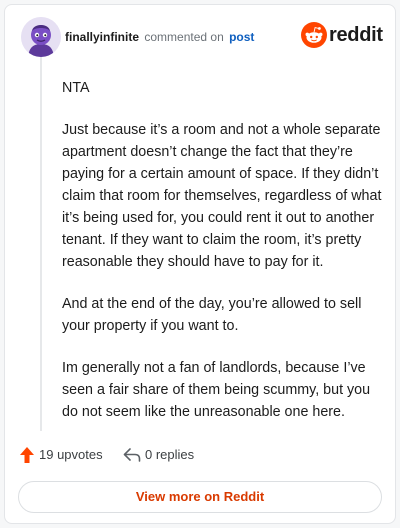  Describe the element at coordinates (184, 37) in the screenshot. I see `action-text: commented on` at that location.